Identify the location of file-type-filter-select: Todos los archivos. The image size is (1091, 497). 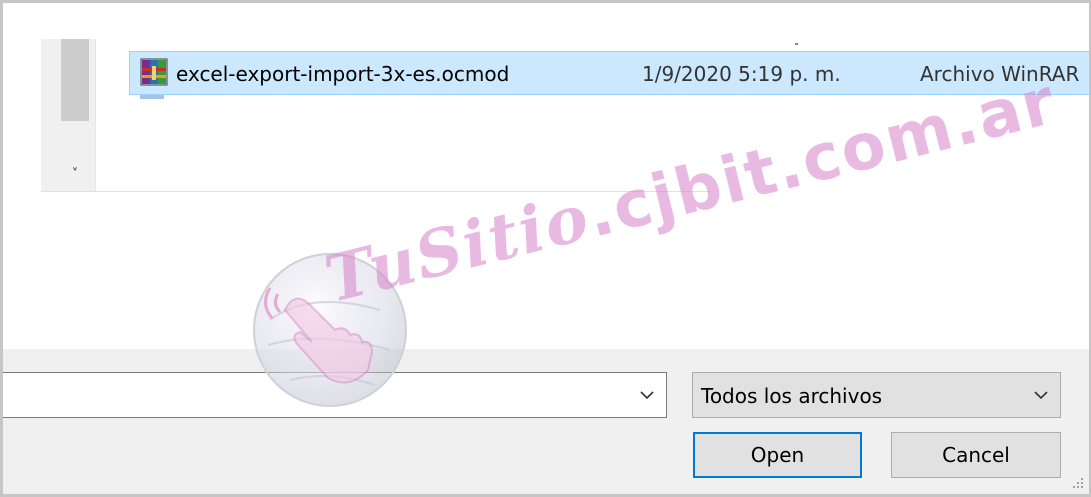
(876, 395).